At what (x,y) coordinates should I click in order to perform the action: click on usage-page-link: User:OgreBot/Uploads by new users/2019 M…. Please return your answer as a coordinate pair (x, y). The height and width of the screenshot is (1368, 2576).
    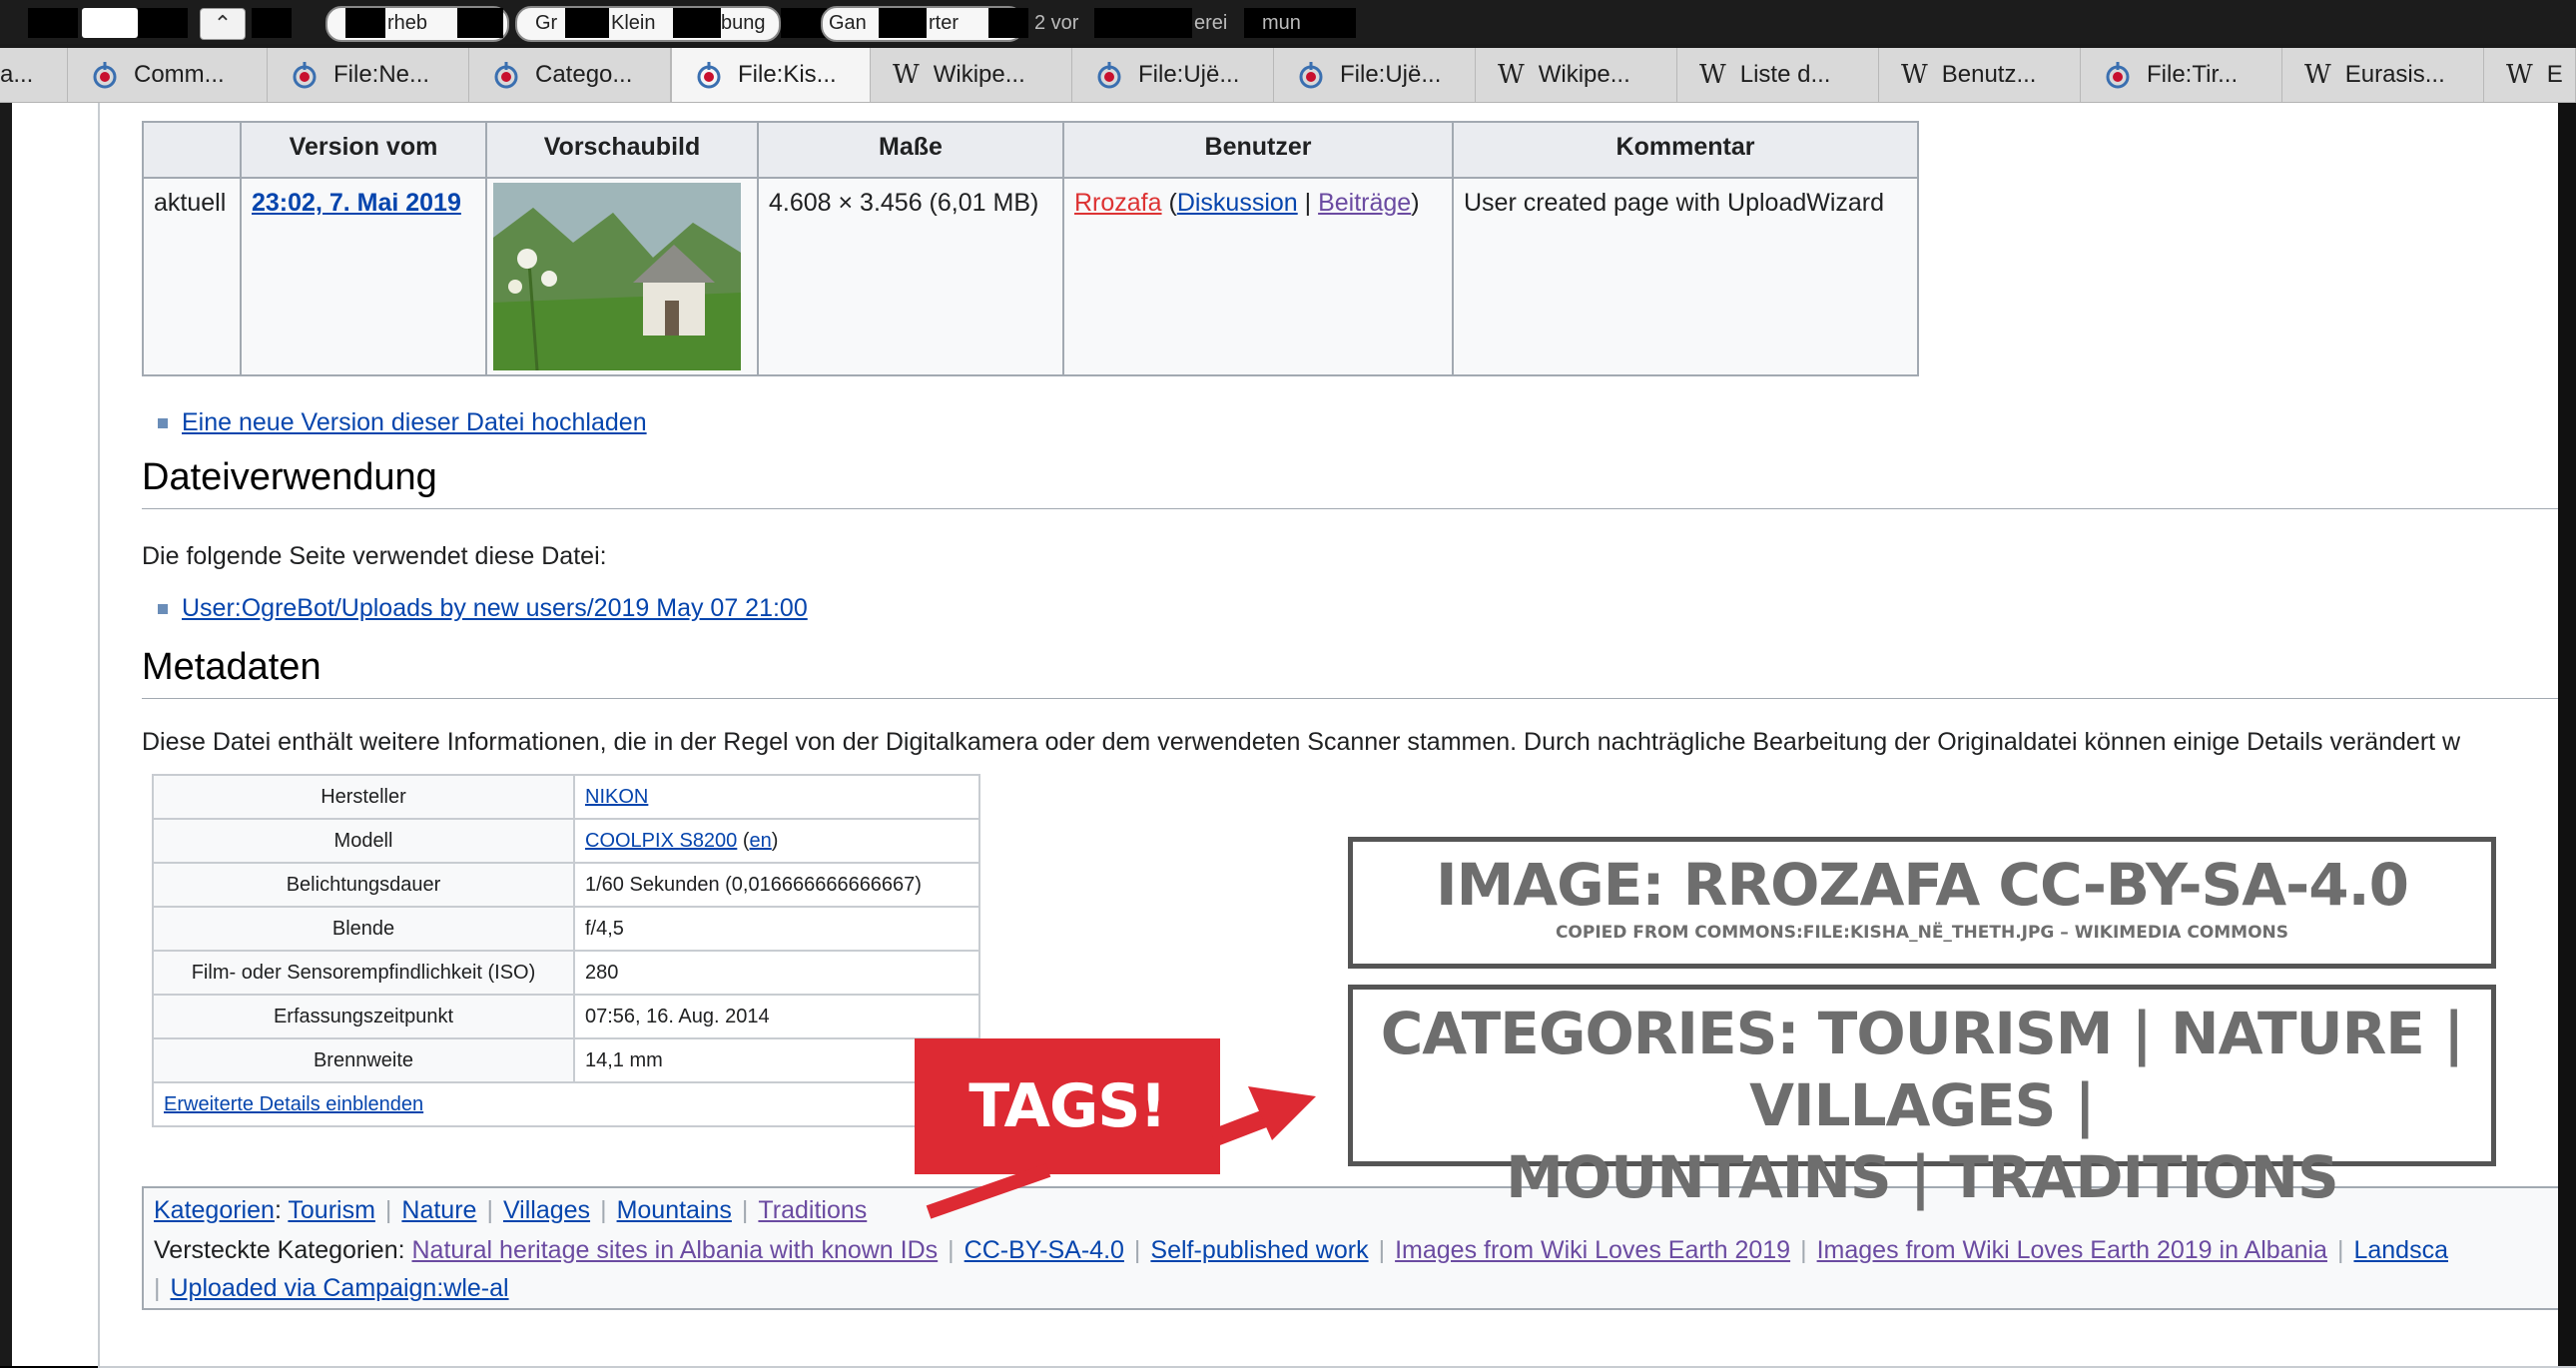
    Looking at the image, I should click on (495, 608).